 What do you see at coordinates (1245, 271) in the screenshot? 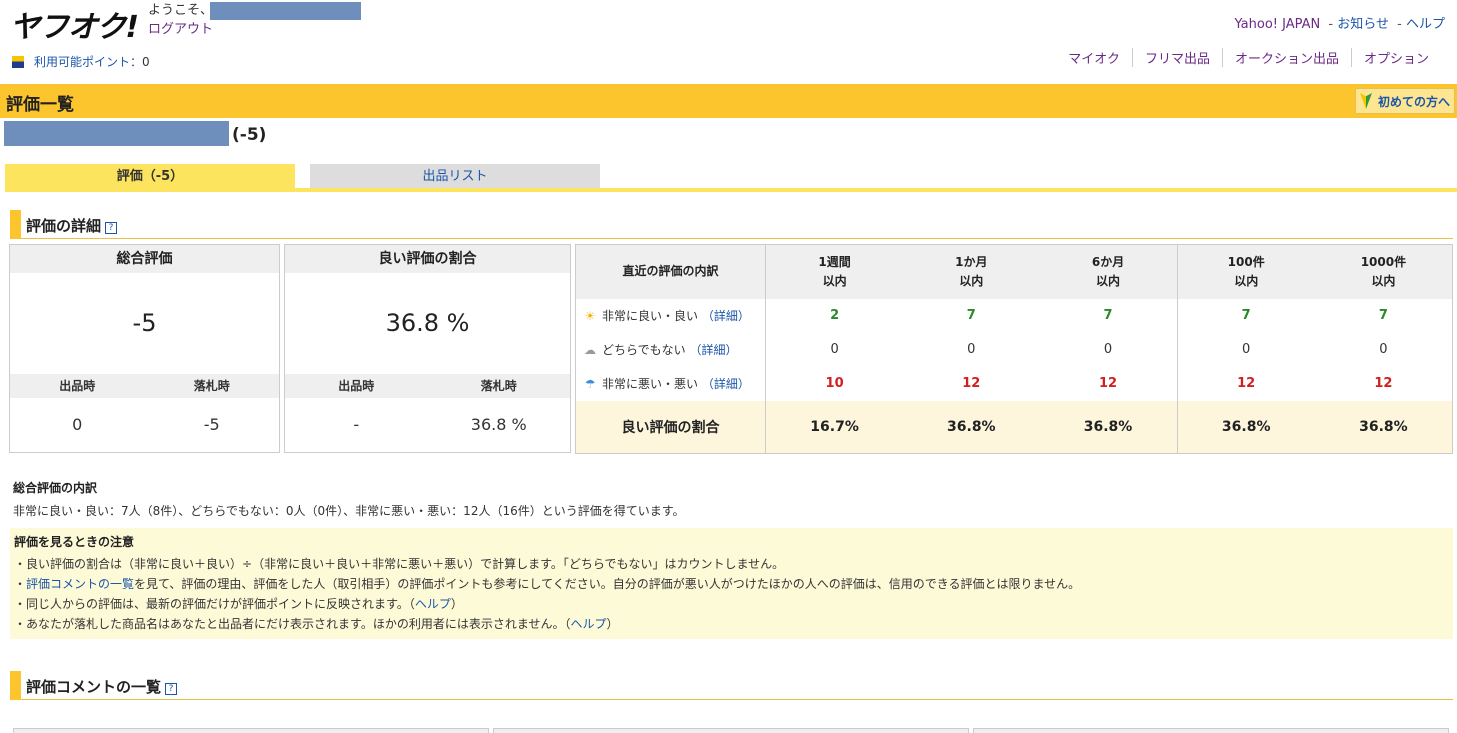
I see `period-header: 100件 以内` at bounding box center [1245, 271].